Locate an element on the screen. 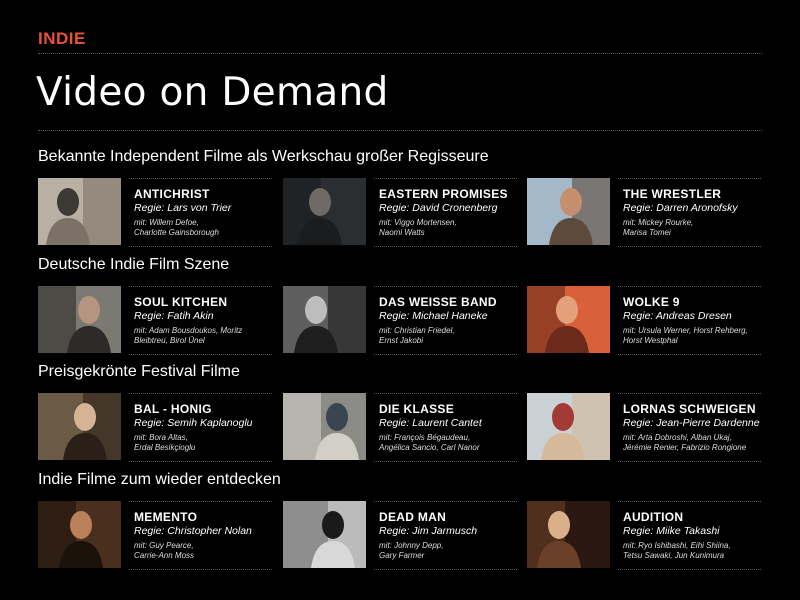 This screenshot has width=800, height=600. movie-title: EASTERN PROMISES is located at coordinates (443, 194).